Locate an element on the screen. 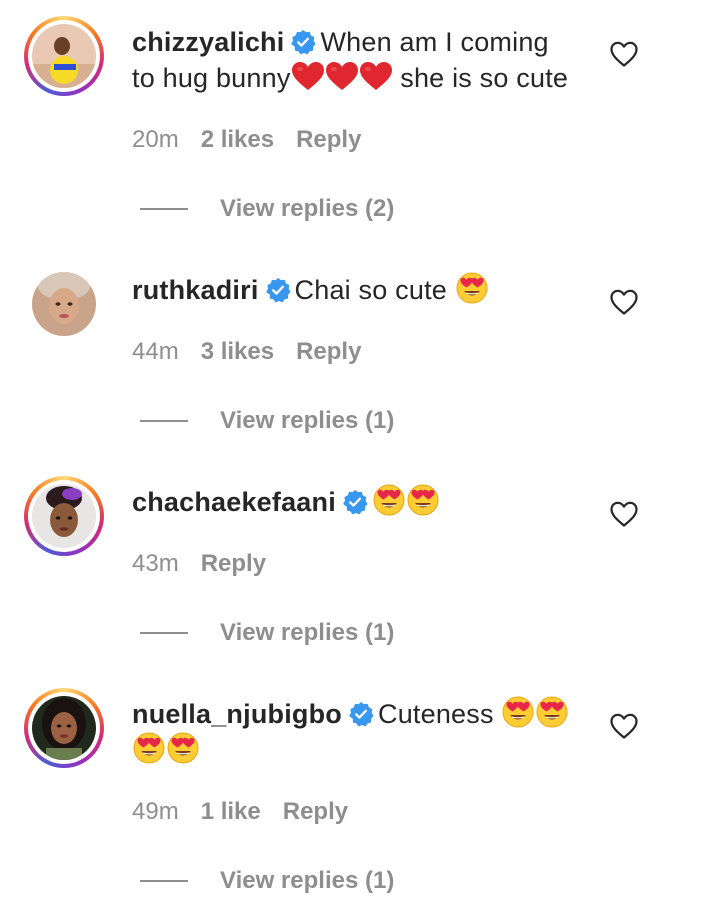 This screenshot has height=922, width=720. comment-username: chizzyalichi is located at coordinates (208, 42).